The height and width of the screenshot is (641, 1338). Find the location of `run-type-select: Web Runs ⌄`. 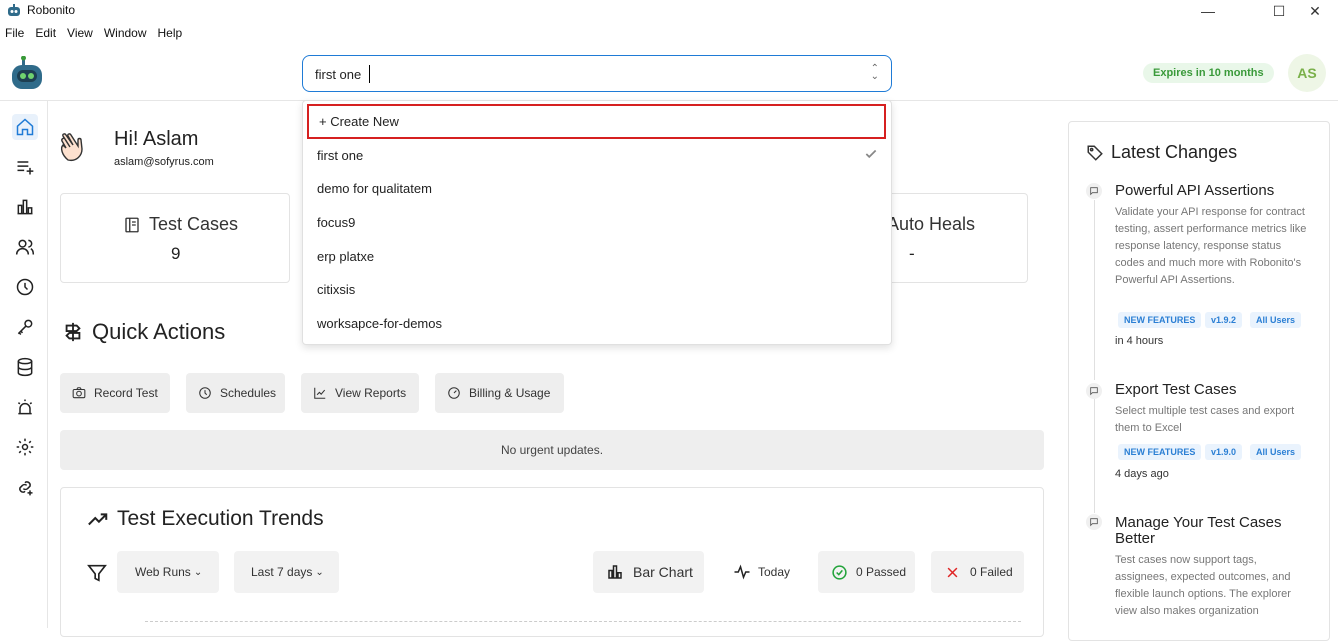

run-type-select: Web Runs ⌄ is located at coordinates (168, 572).